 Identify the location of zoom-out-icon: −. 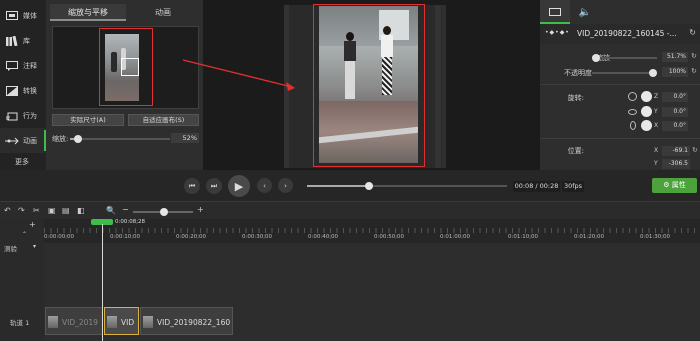
(125, 209).